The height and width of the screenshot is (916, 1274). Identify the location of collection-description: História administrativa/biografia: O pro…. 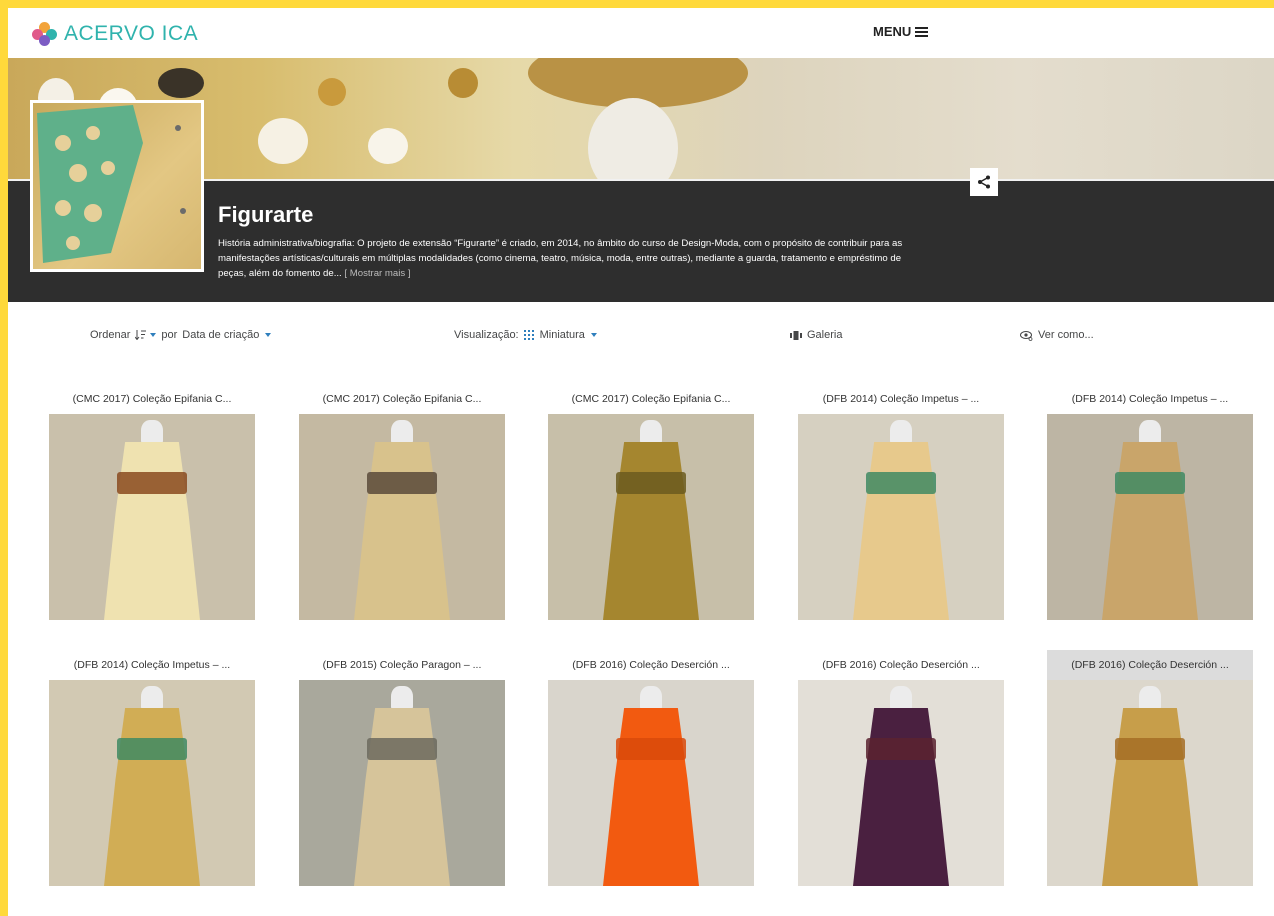
(568, 258).